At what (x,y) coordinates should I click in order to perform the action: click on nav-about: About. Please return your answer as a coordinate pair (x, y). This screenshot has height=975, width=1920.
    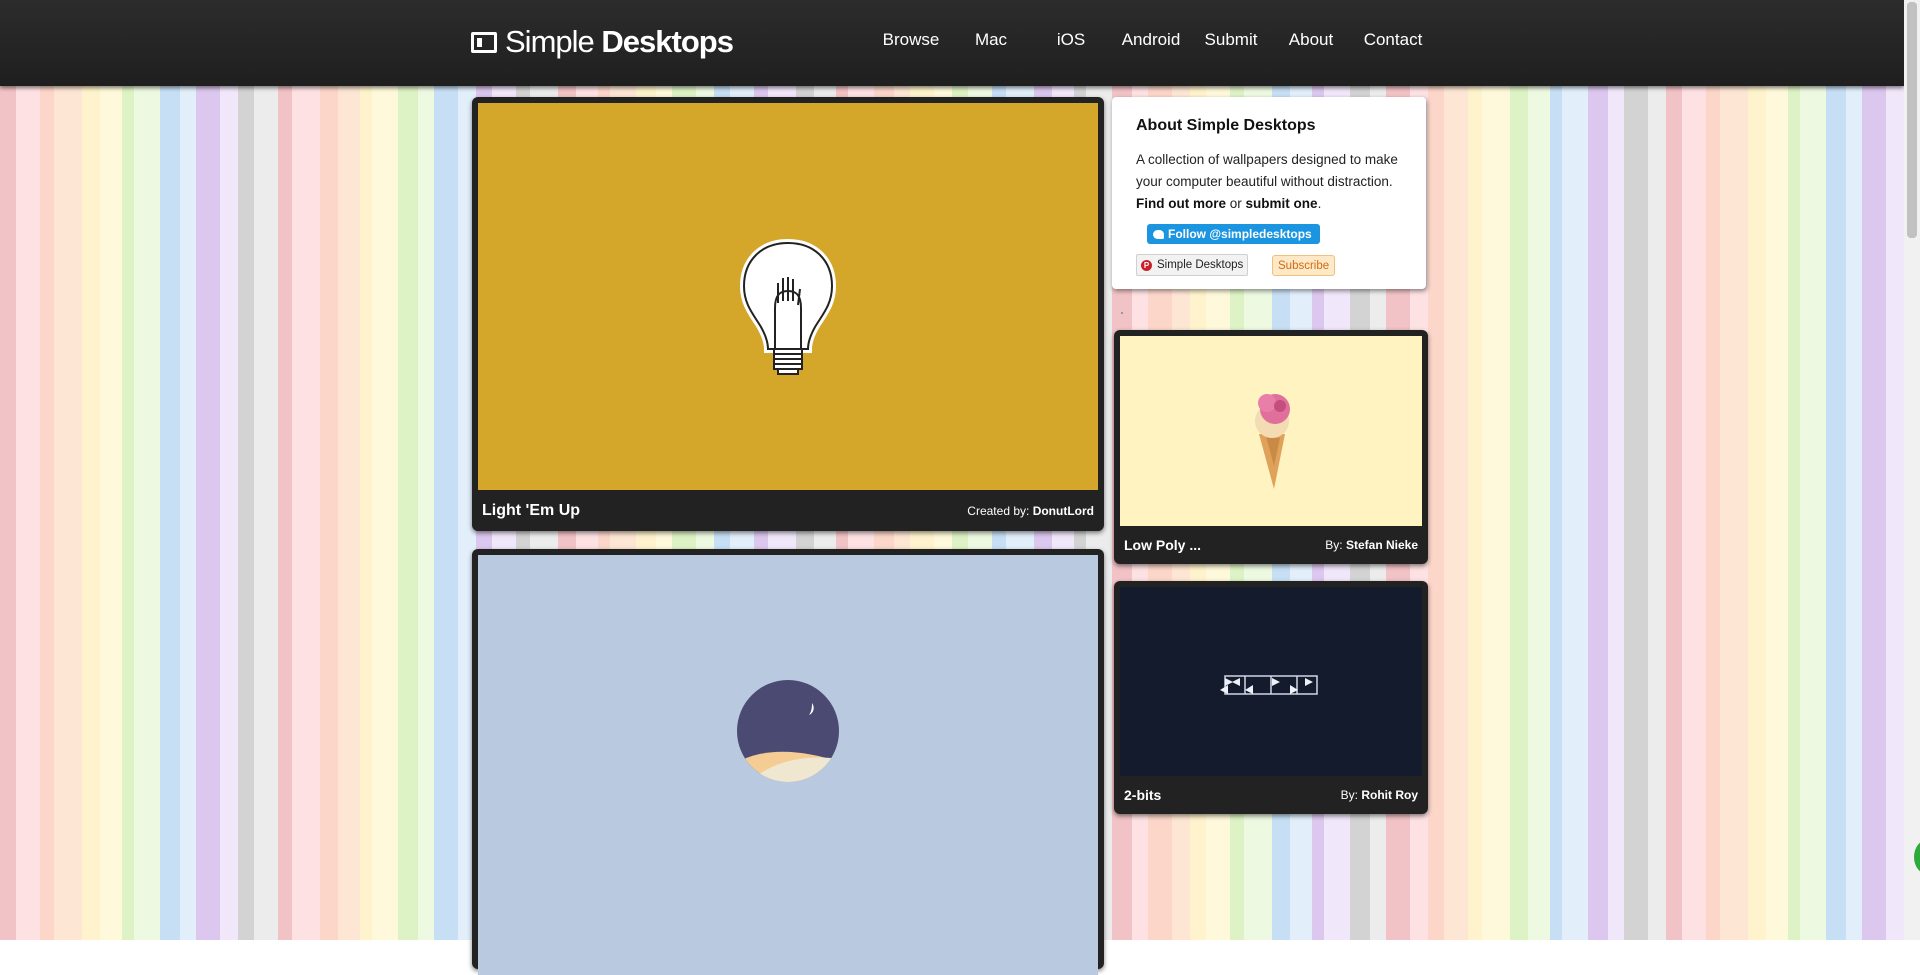
    Looking at the image, I should click on (1311, 40).